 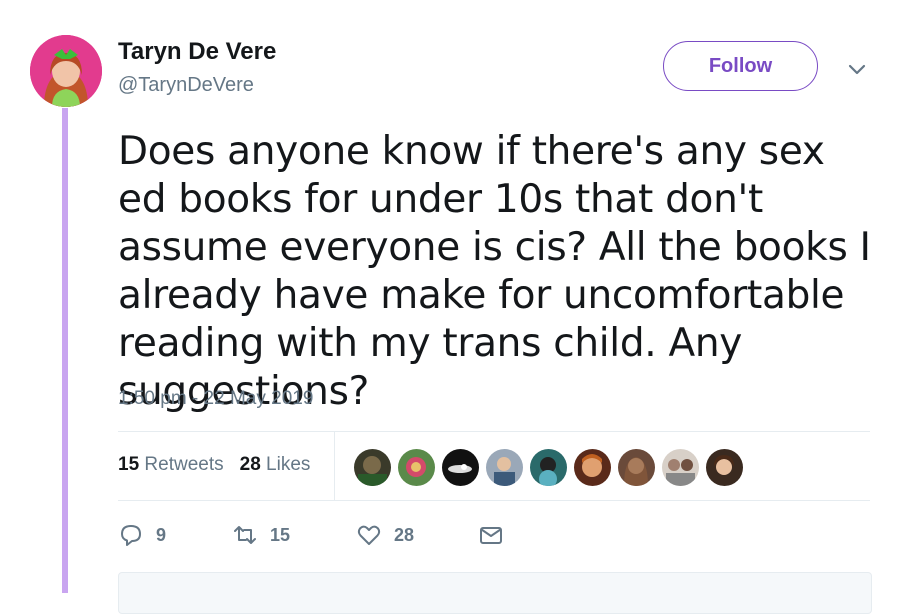 I want to click on retweet-icon, so click(x=245, y=535).